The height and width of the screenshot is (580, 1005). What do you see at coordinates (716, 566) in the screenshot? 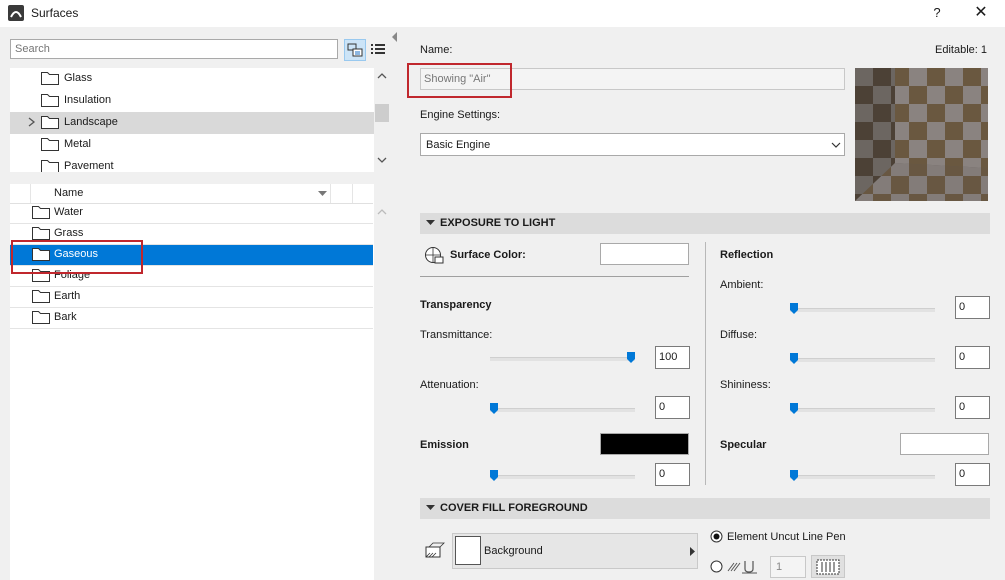
I see `radio-unselected-icon` at bounding box center [716, 566].